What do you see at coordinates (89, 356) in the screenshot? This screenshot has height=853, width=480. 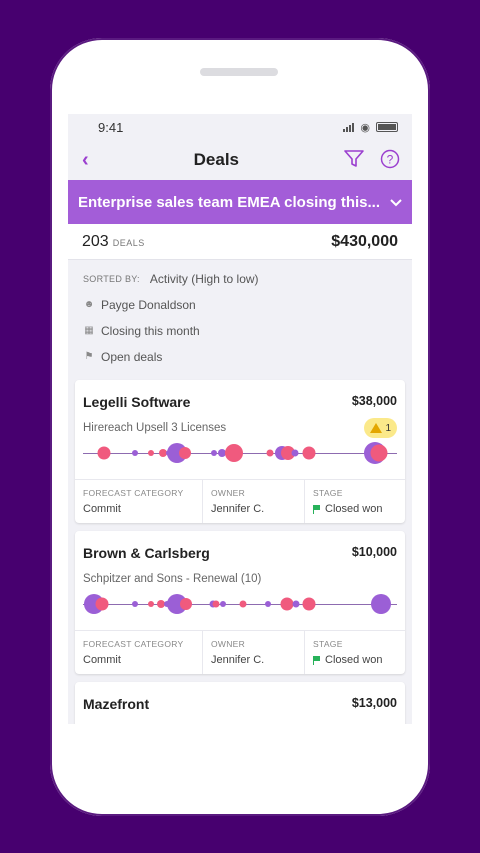 I see `flag-icon: ⚑` at bounding box center [89, 356].